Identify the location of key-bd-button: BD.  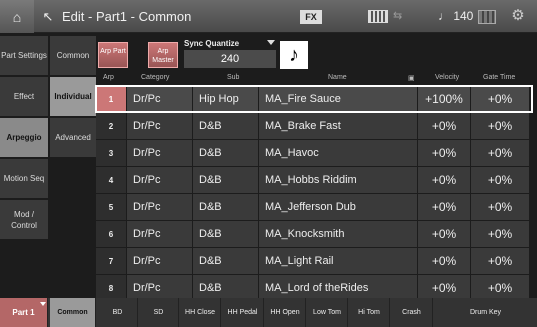
(118, 312).